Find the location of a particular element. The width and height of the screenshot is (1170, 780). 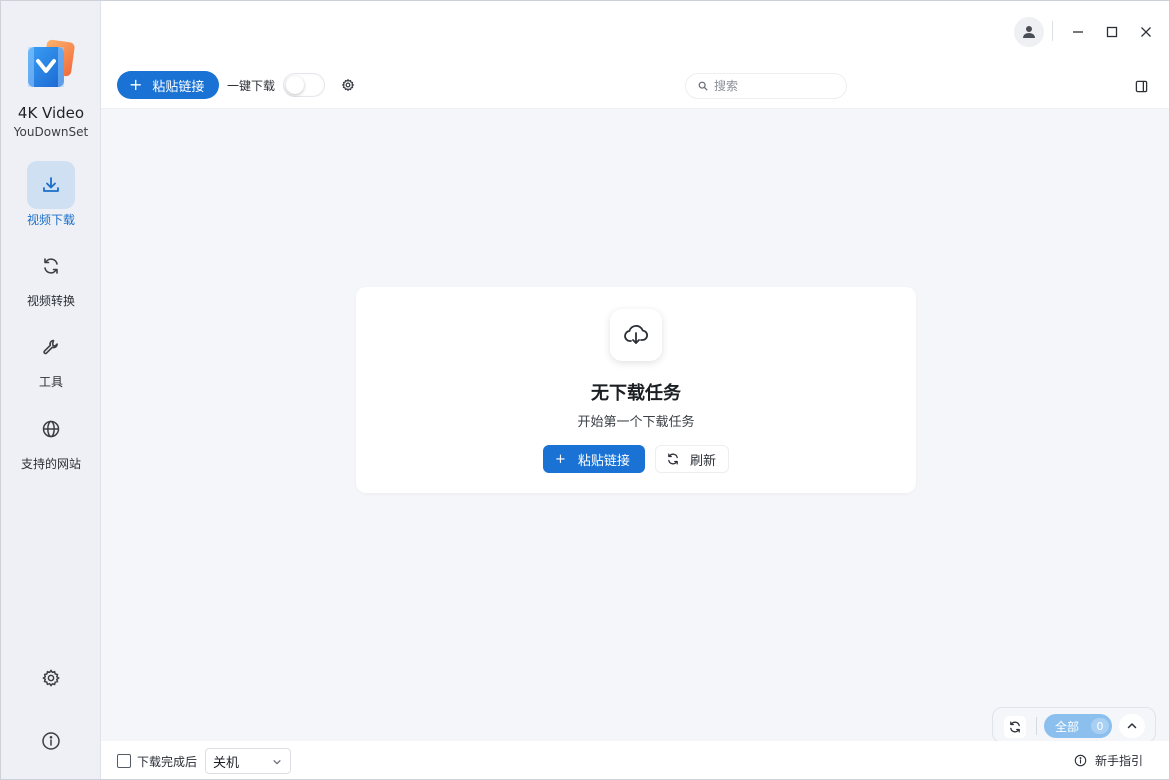

empty-state-title: 无下载任务 is located at coordinates (636, 393).